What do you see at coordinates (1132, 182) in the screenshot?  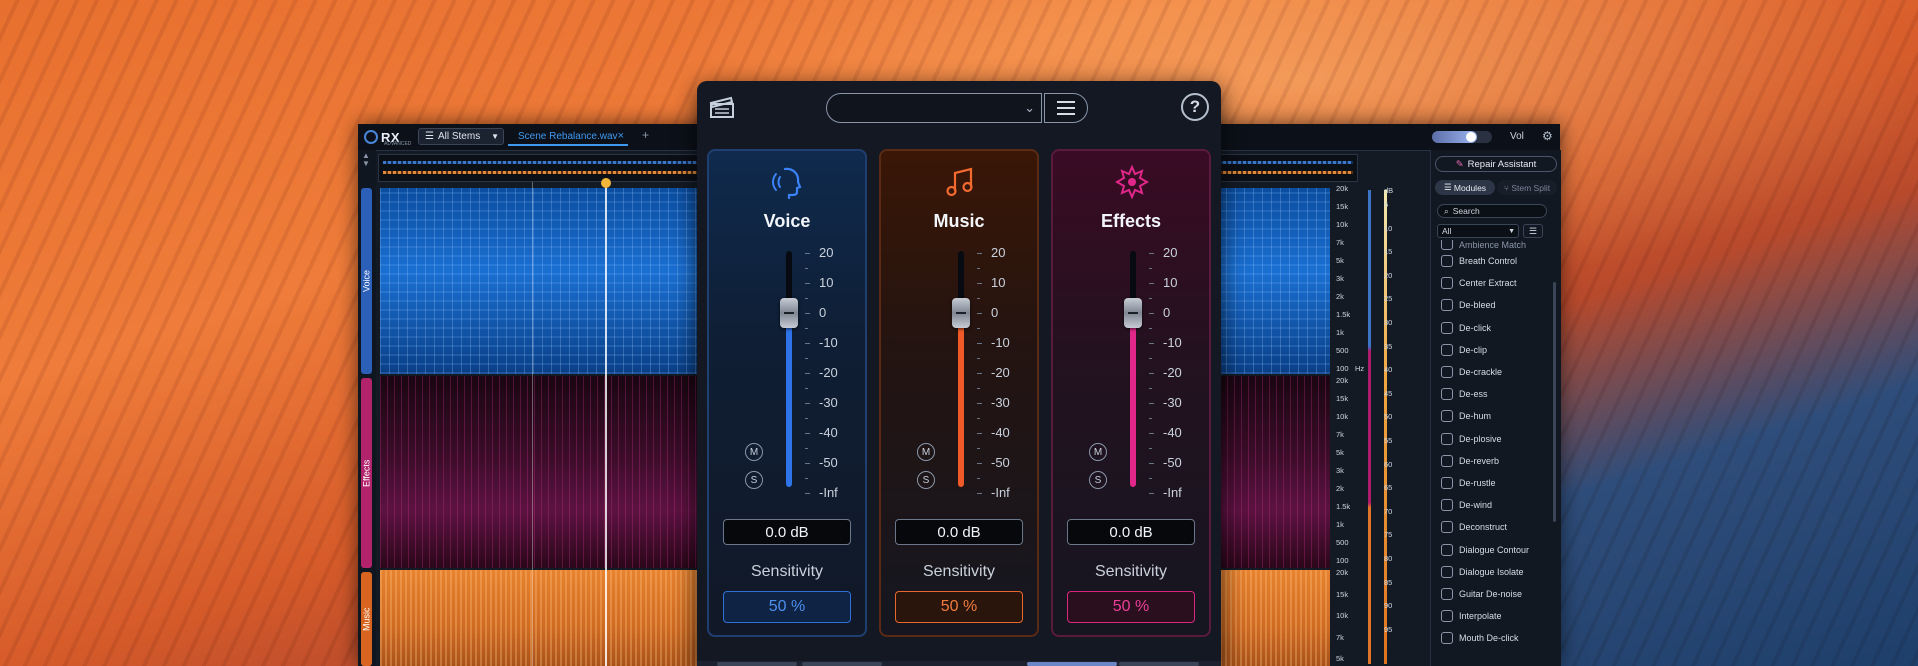 I see `effects-icon` at bounding box center [1132, 182].